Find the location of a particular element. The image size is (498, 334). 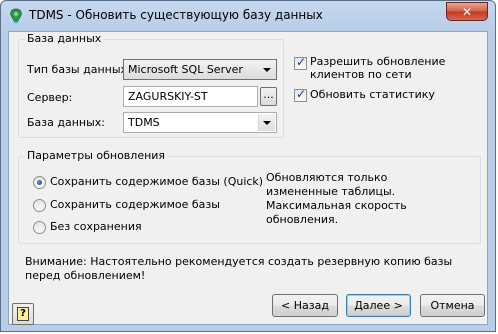

back-button-label: < Назад is located at coordinates (305, 305).